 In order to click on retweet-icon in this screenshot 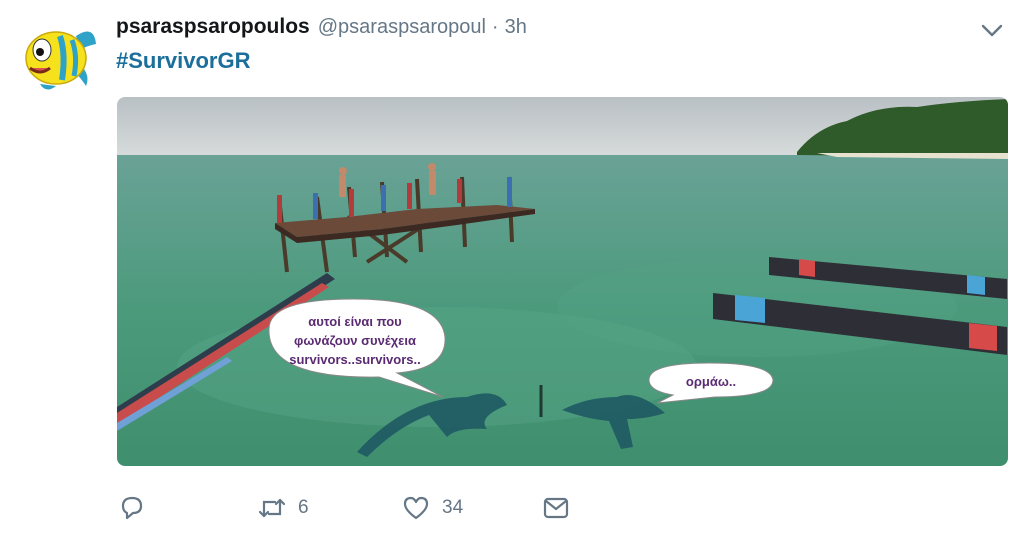, I will do `click(272, 508)`.